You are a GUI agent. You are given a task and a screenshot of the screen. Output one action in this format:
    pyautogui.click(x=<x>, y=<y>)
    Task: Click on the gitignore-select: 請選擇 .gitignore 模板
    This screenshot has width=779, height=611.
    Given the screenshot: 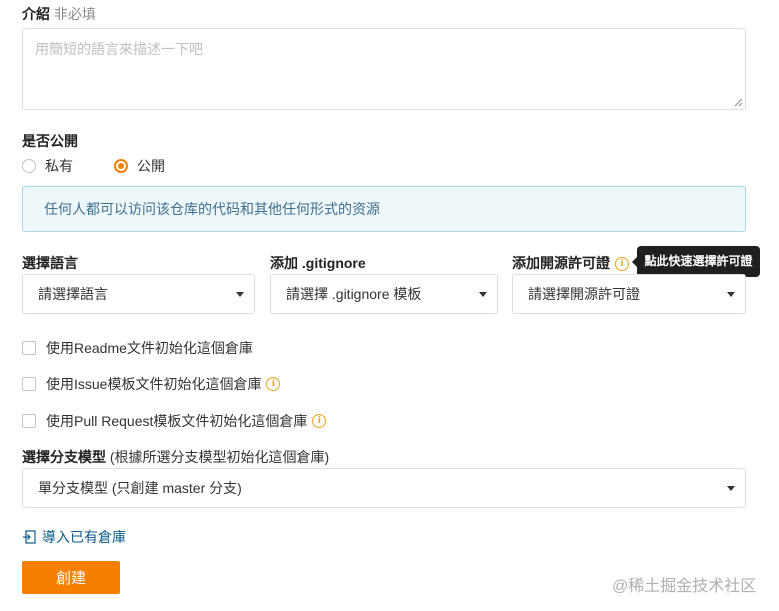 What is the action you would take?
    pyautogui.click(x=384, y=294)
    